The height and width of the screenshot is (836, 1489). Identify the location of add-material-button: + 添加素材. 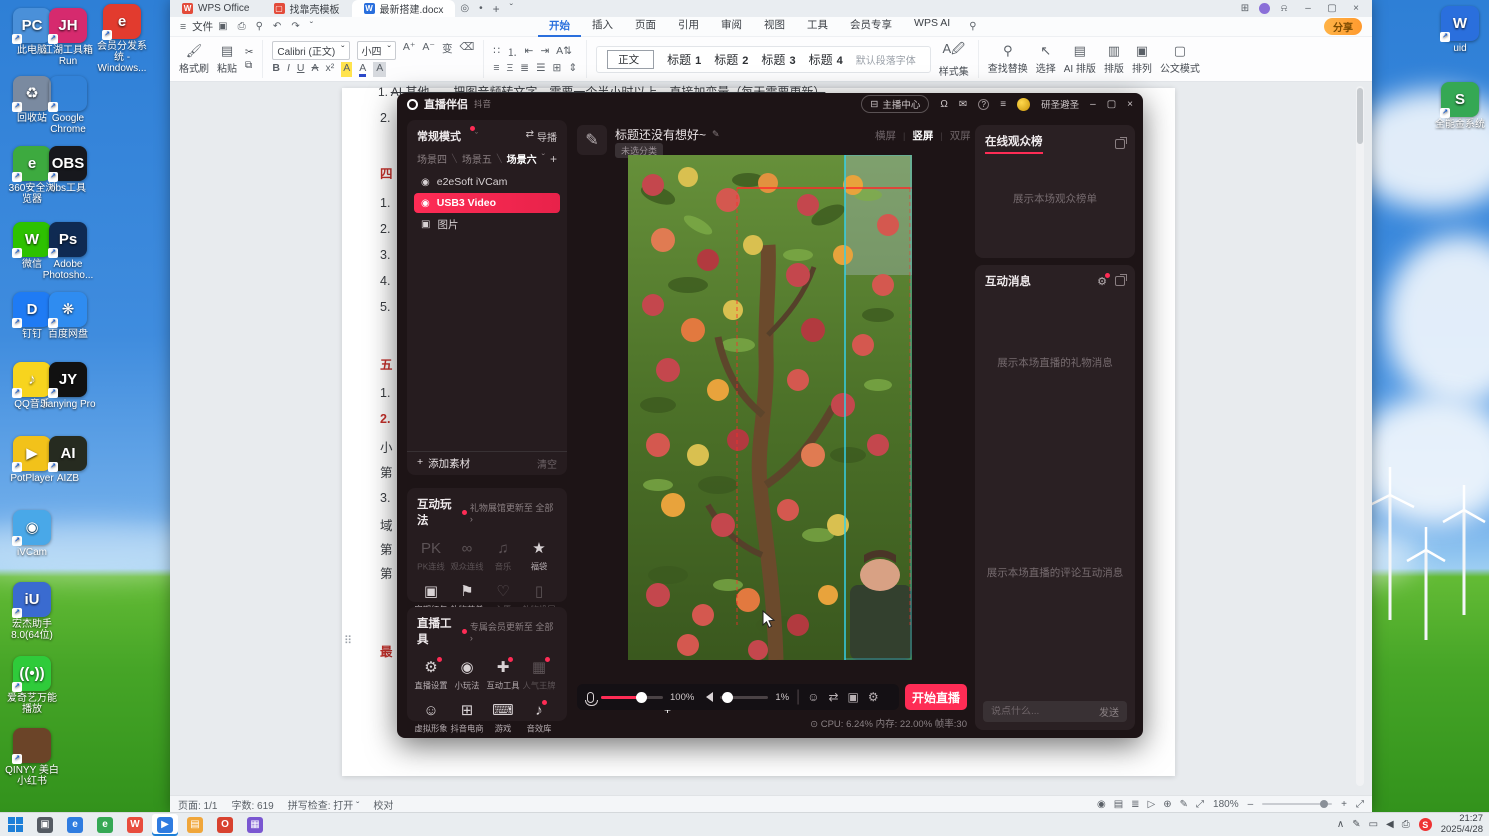
(443, 463).